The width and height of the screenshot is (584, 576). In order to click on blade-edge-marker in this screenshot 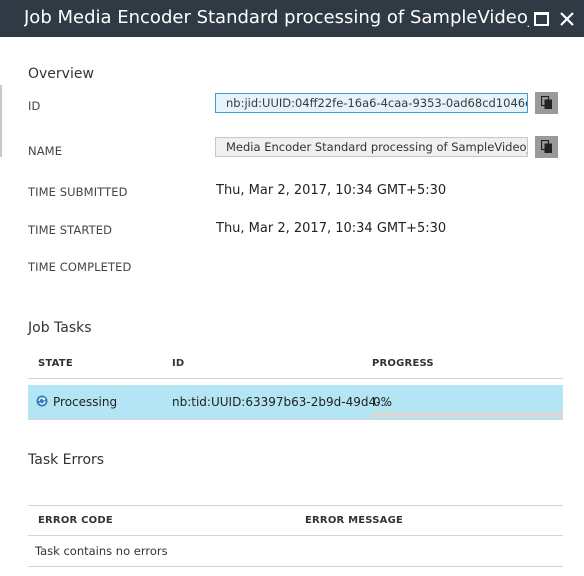, I will do `click(1, 121)`.